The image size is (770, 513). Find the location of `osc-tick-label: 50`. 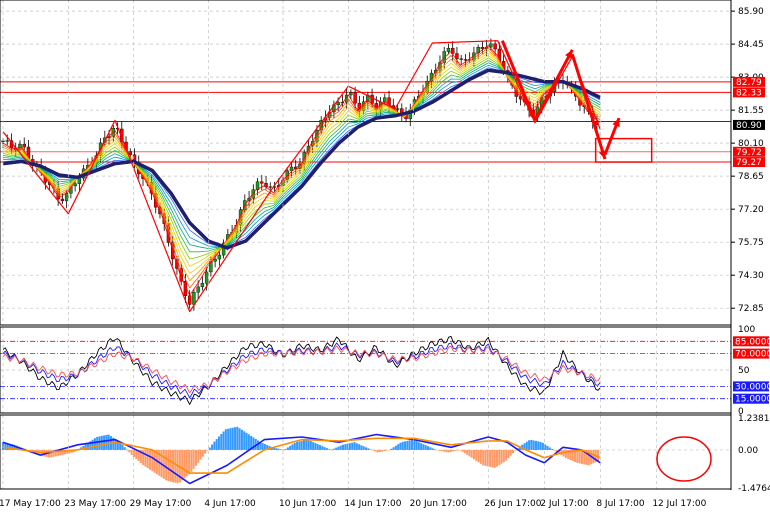

osc-tick-label: 50 is located at coordinates (744, 371).